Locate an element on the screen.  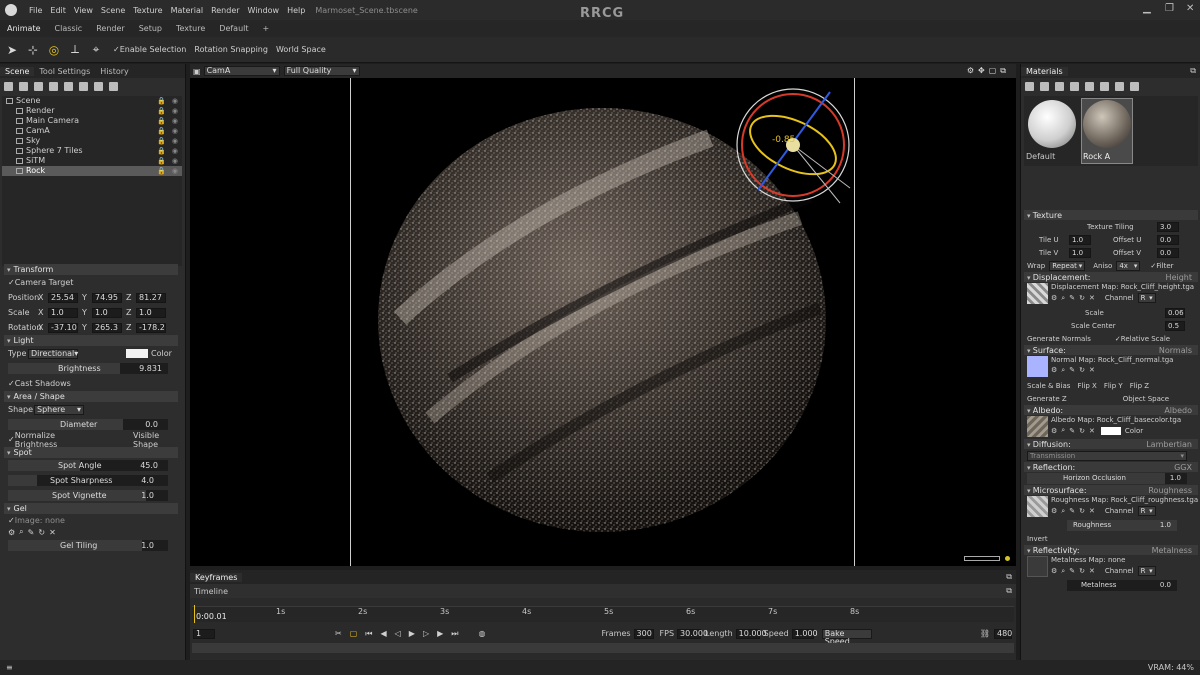
expand-icon: ⧉ is located at coordinates (1193, 71).